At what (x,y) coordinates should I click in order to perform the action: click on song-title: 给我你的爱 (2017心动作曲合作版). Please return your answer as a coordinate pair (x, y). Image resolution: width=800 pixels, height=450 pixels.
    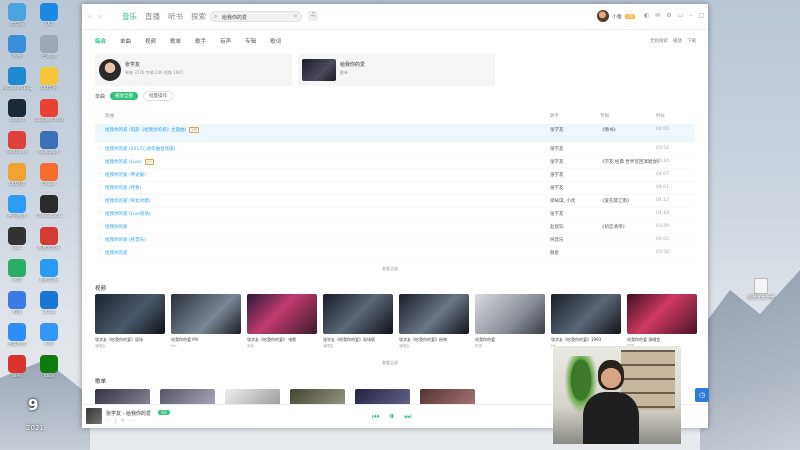
    Looking at the image, I should click on (140, 149).